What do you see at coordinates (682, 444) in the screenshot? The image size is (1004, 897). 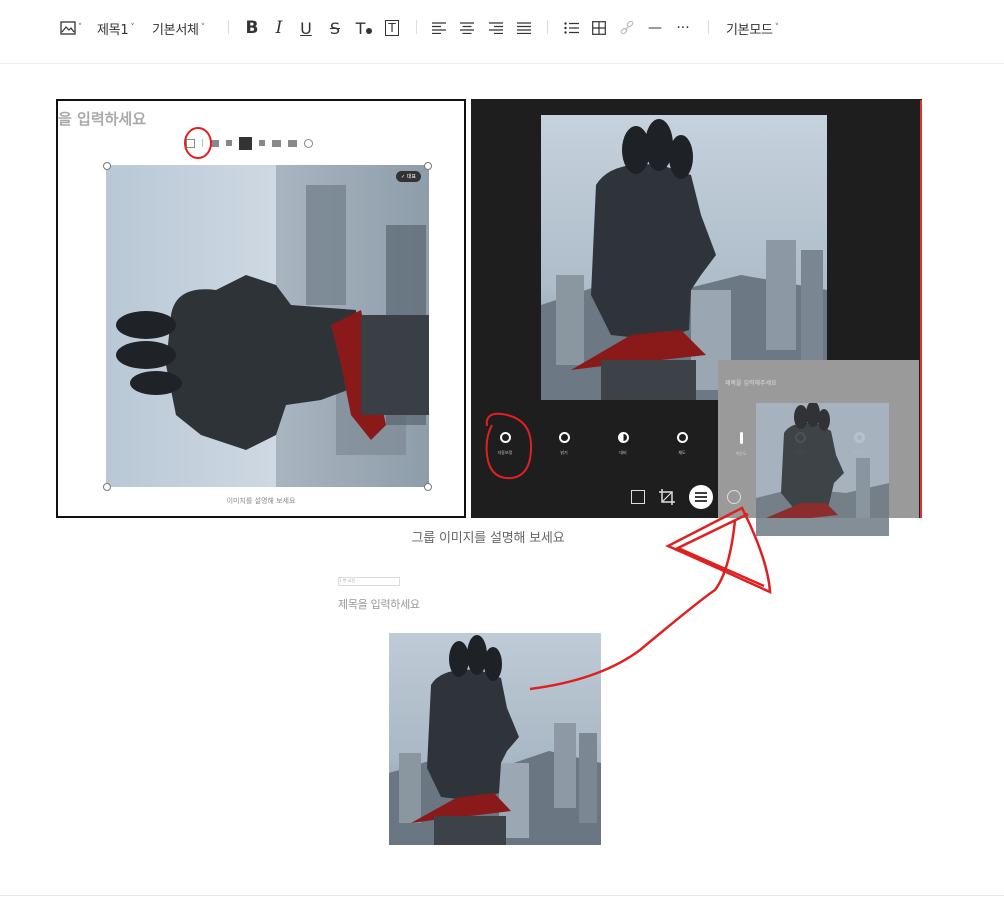 I see `tool-saturation: 채도` at bounding box center [682, 444].